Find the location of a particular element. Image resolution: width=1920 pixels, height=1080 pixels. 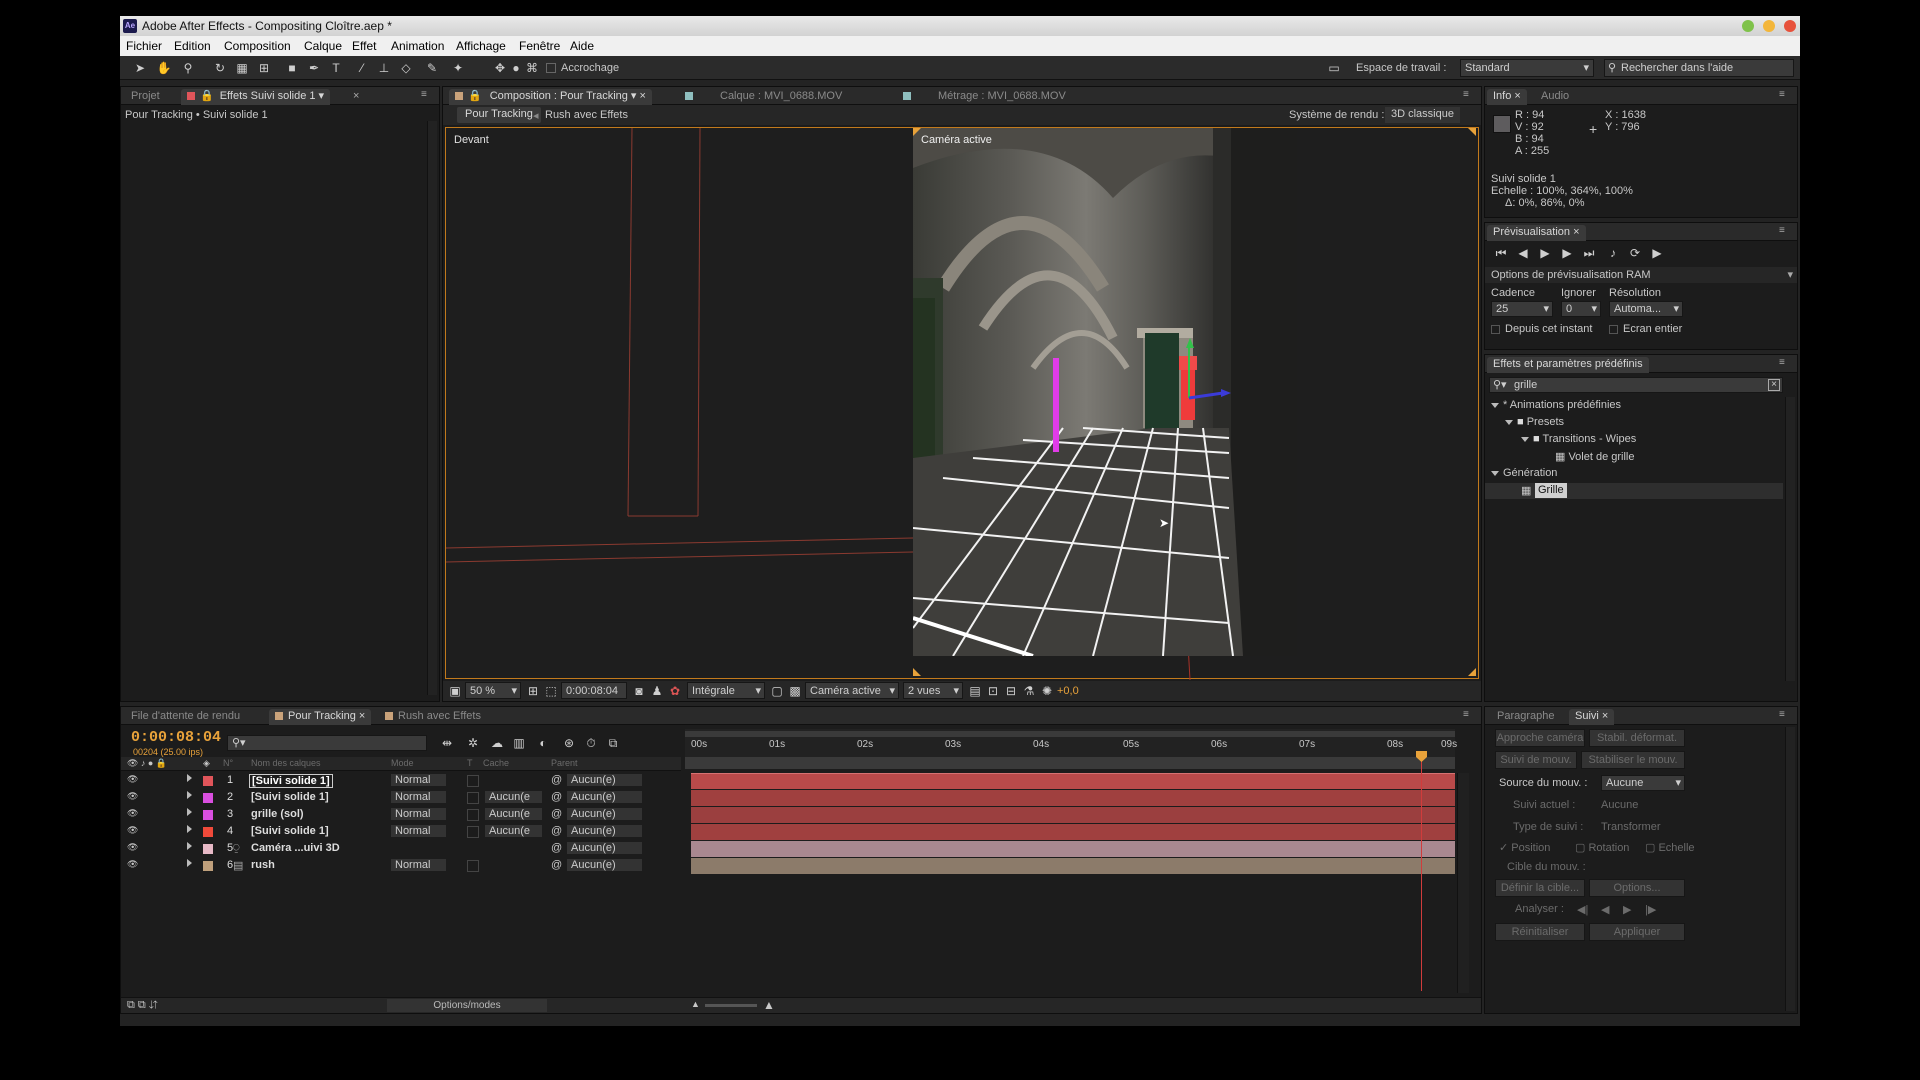

resolution-select: Intégrale ▾ is located at coordinates (726, 690).